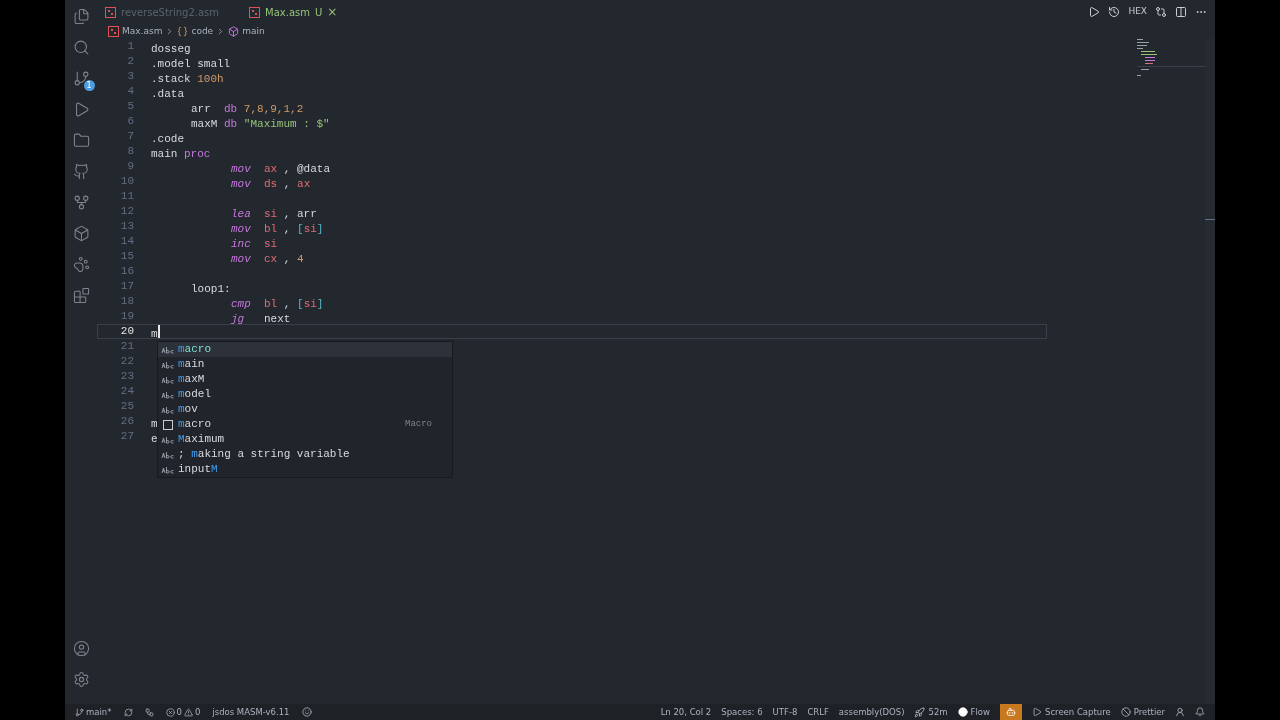 The width and height of the screenshot is (1280, 720). Describe the element at coordinates (305, 349) in the screenshot. I see `suggestion-item: macro` at that location.